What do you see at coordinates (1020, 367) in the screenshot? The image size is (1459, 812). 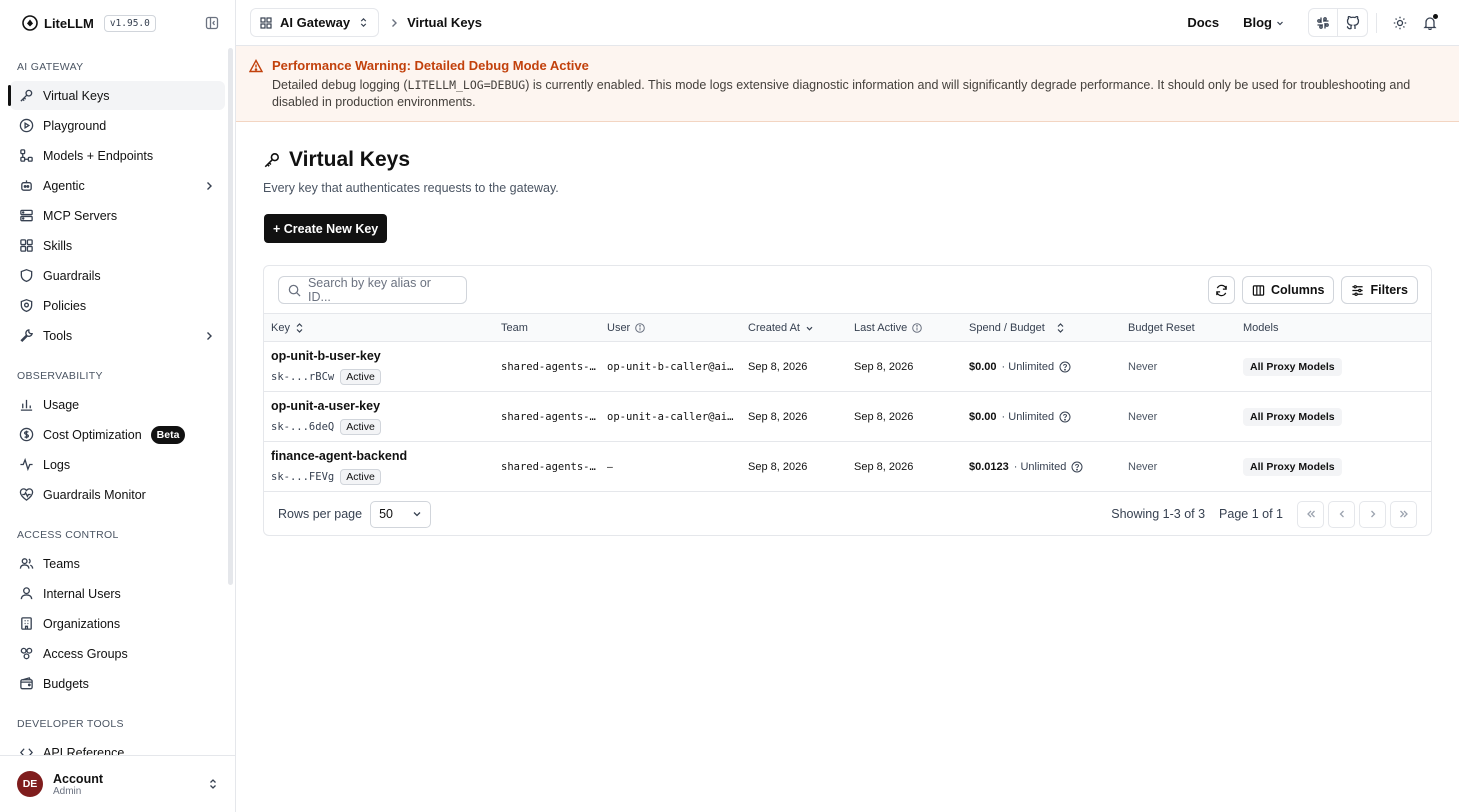 I see `spend-cell: $0.00 · Unlimited` at bounding box center [1020, 367].